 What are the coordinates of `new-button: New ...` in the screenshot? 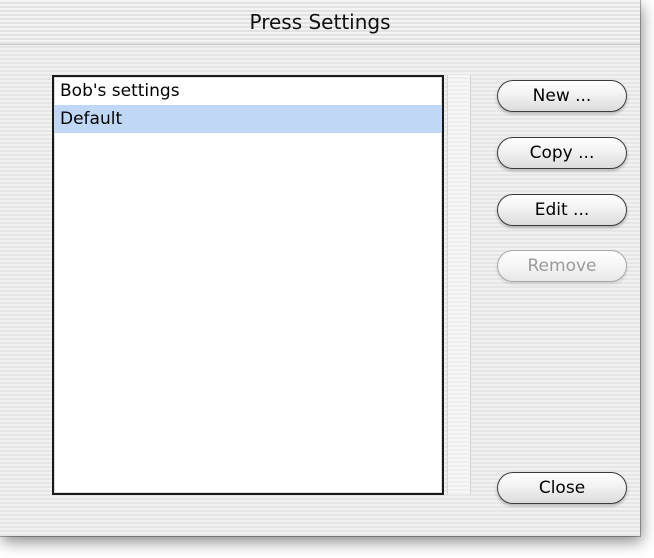 It's located at (562, 96).